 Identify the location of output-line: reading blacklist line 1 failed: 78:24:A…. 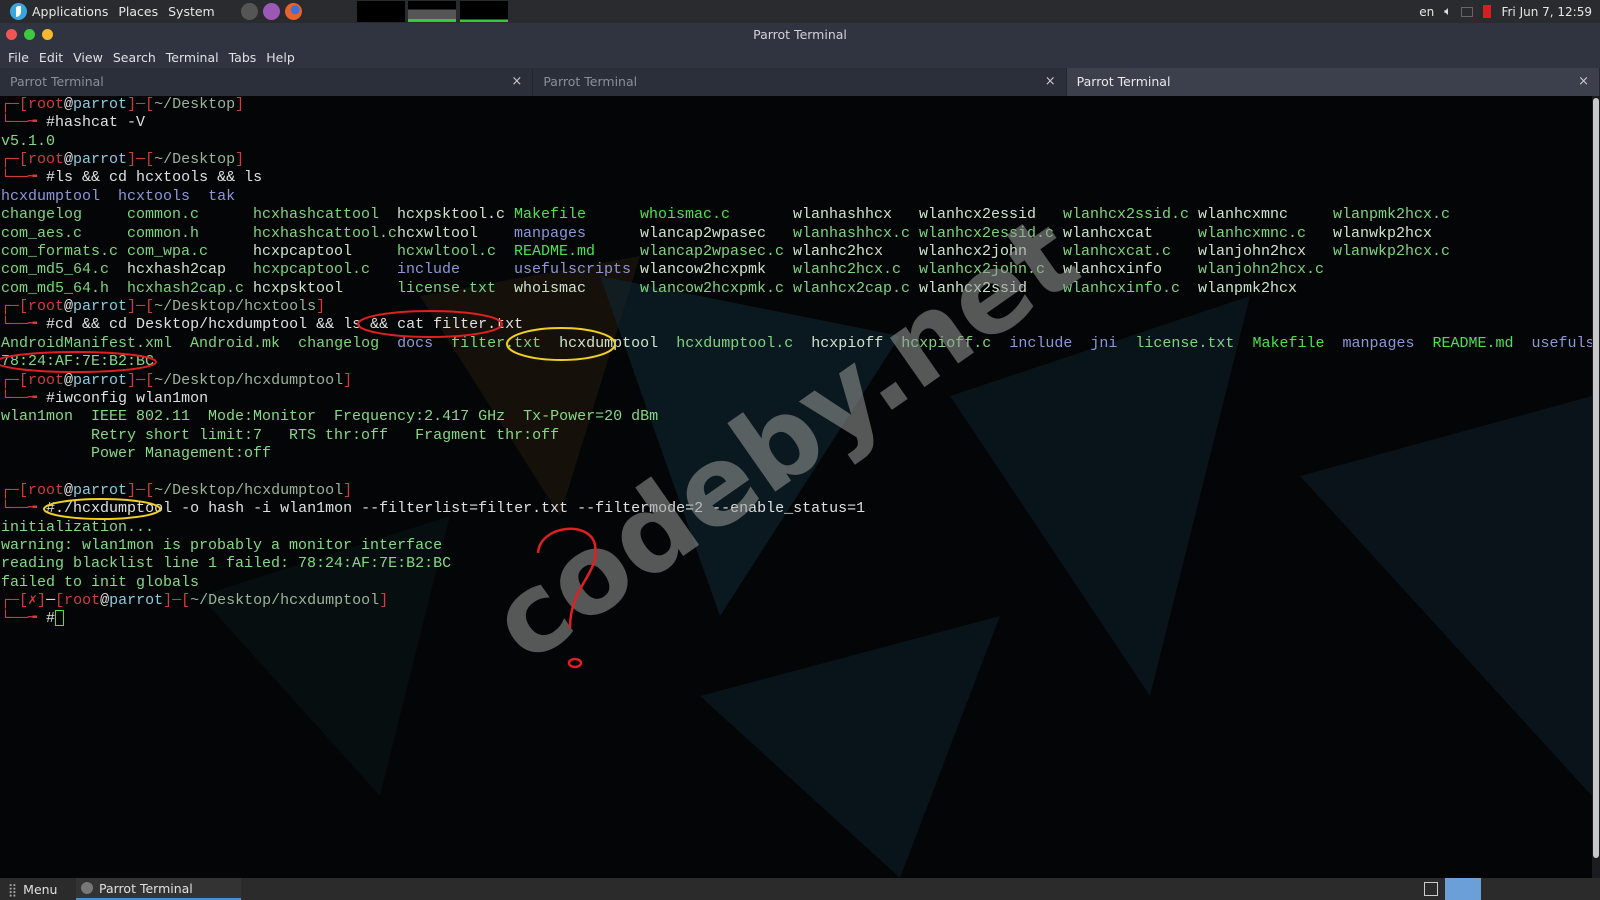
(226, 564).